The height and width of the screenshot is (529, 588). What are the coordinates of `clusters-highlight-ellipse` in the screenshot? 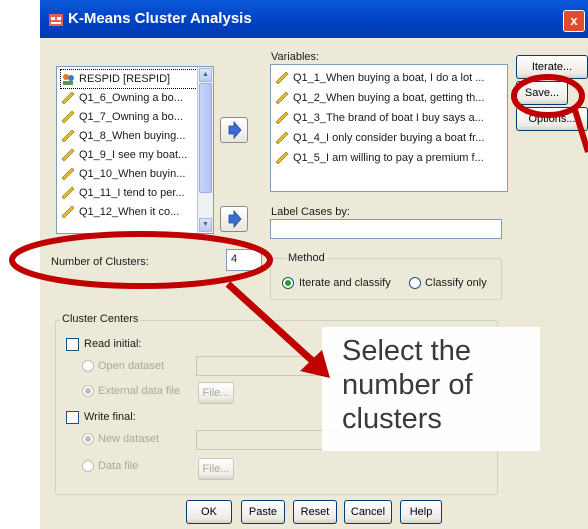 It's located at (141, 260).